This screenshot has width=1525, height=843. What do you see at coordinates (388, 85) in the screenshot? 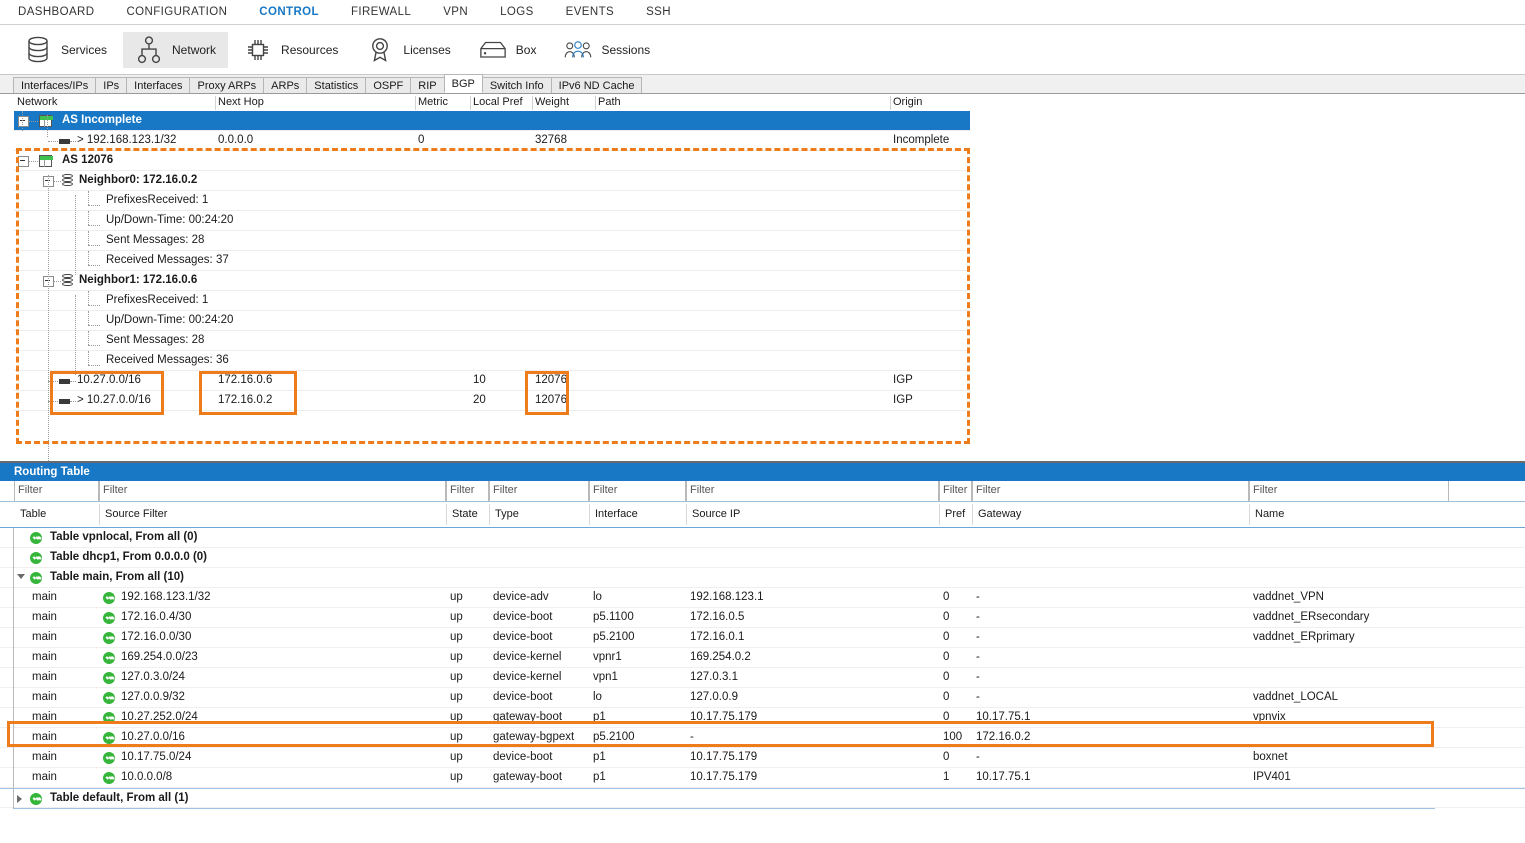
I see `subtab-ospf: OSPF` at bounding box center [388, 85].